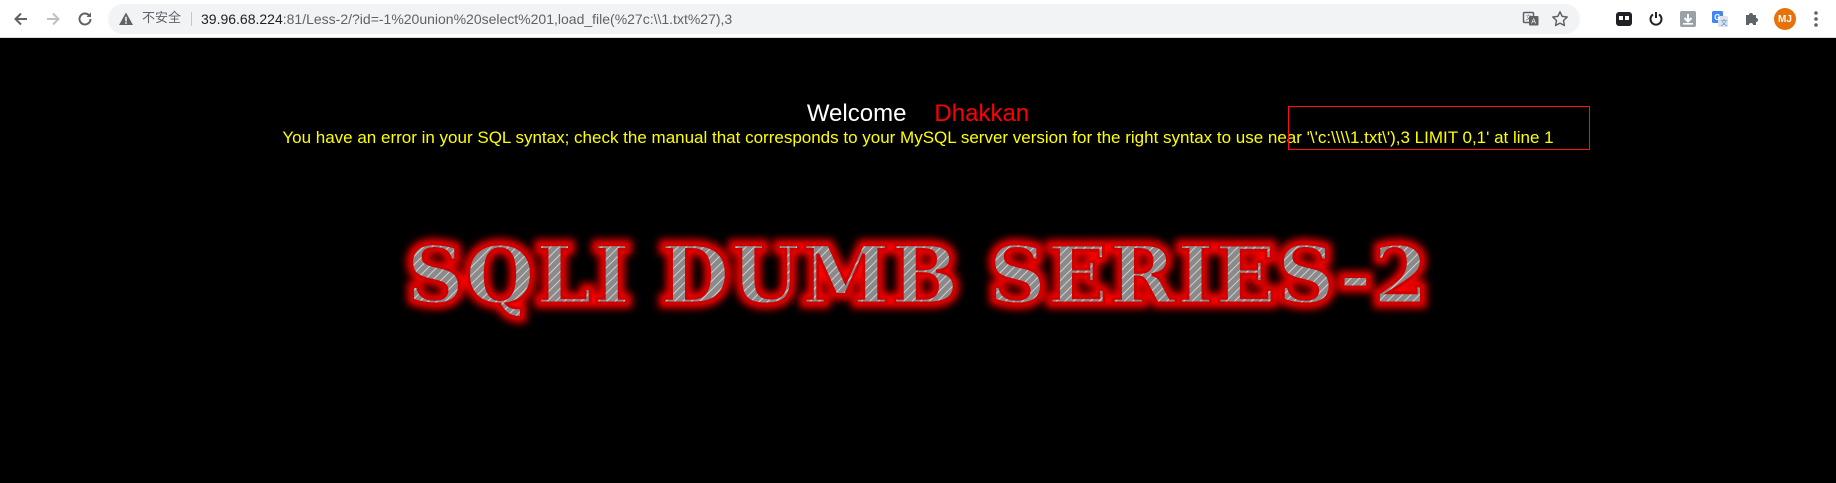 This screenshot has height=483, width=1836. I want to click on google-translate-icon: G文, so click(1720, 19).